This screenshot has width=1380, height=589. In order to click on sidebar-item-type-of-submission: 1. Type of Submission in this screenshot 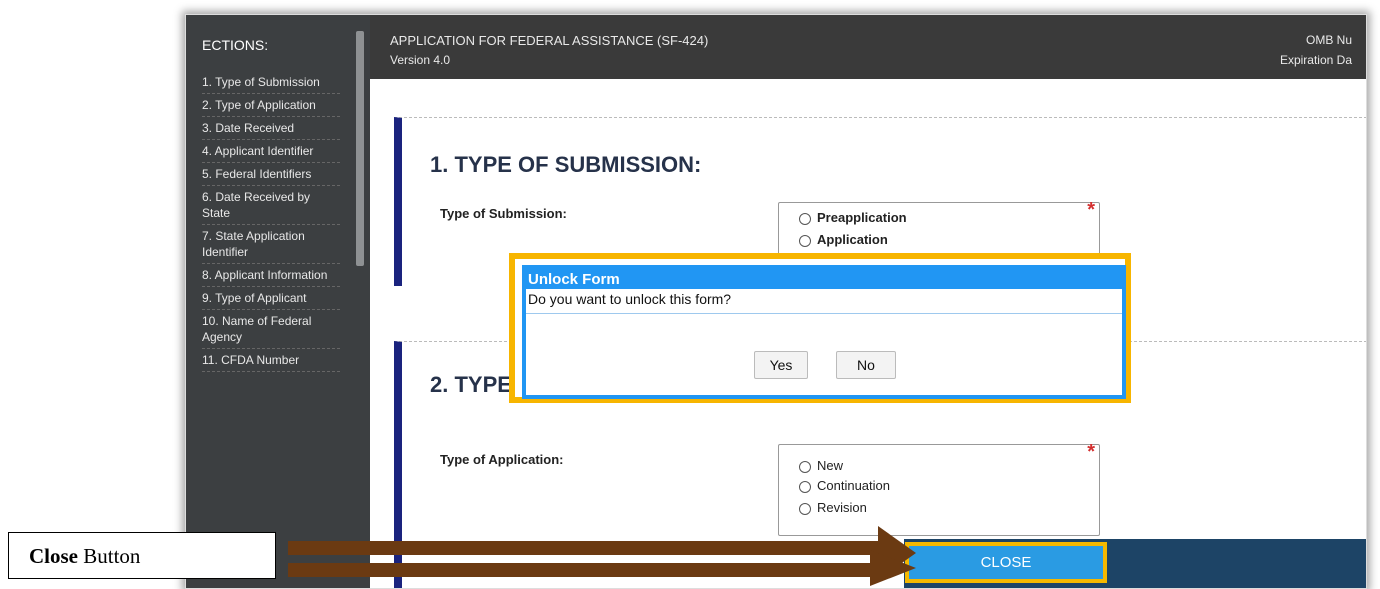, I will do `click(271, 82)`.